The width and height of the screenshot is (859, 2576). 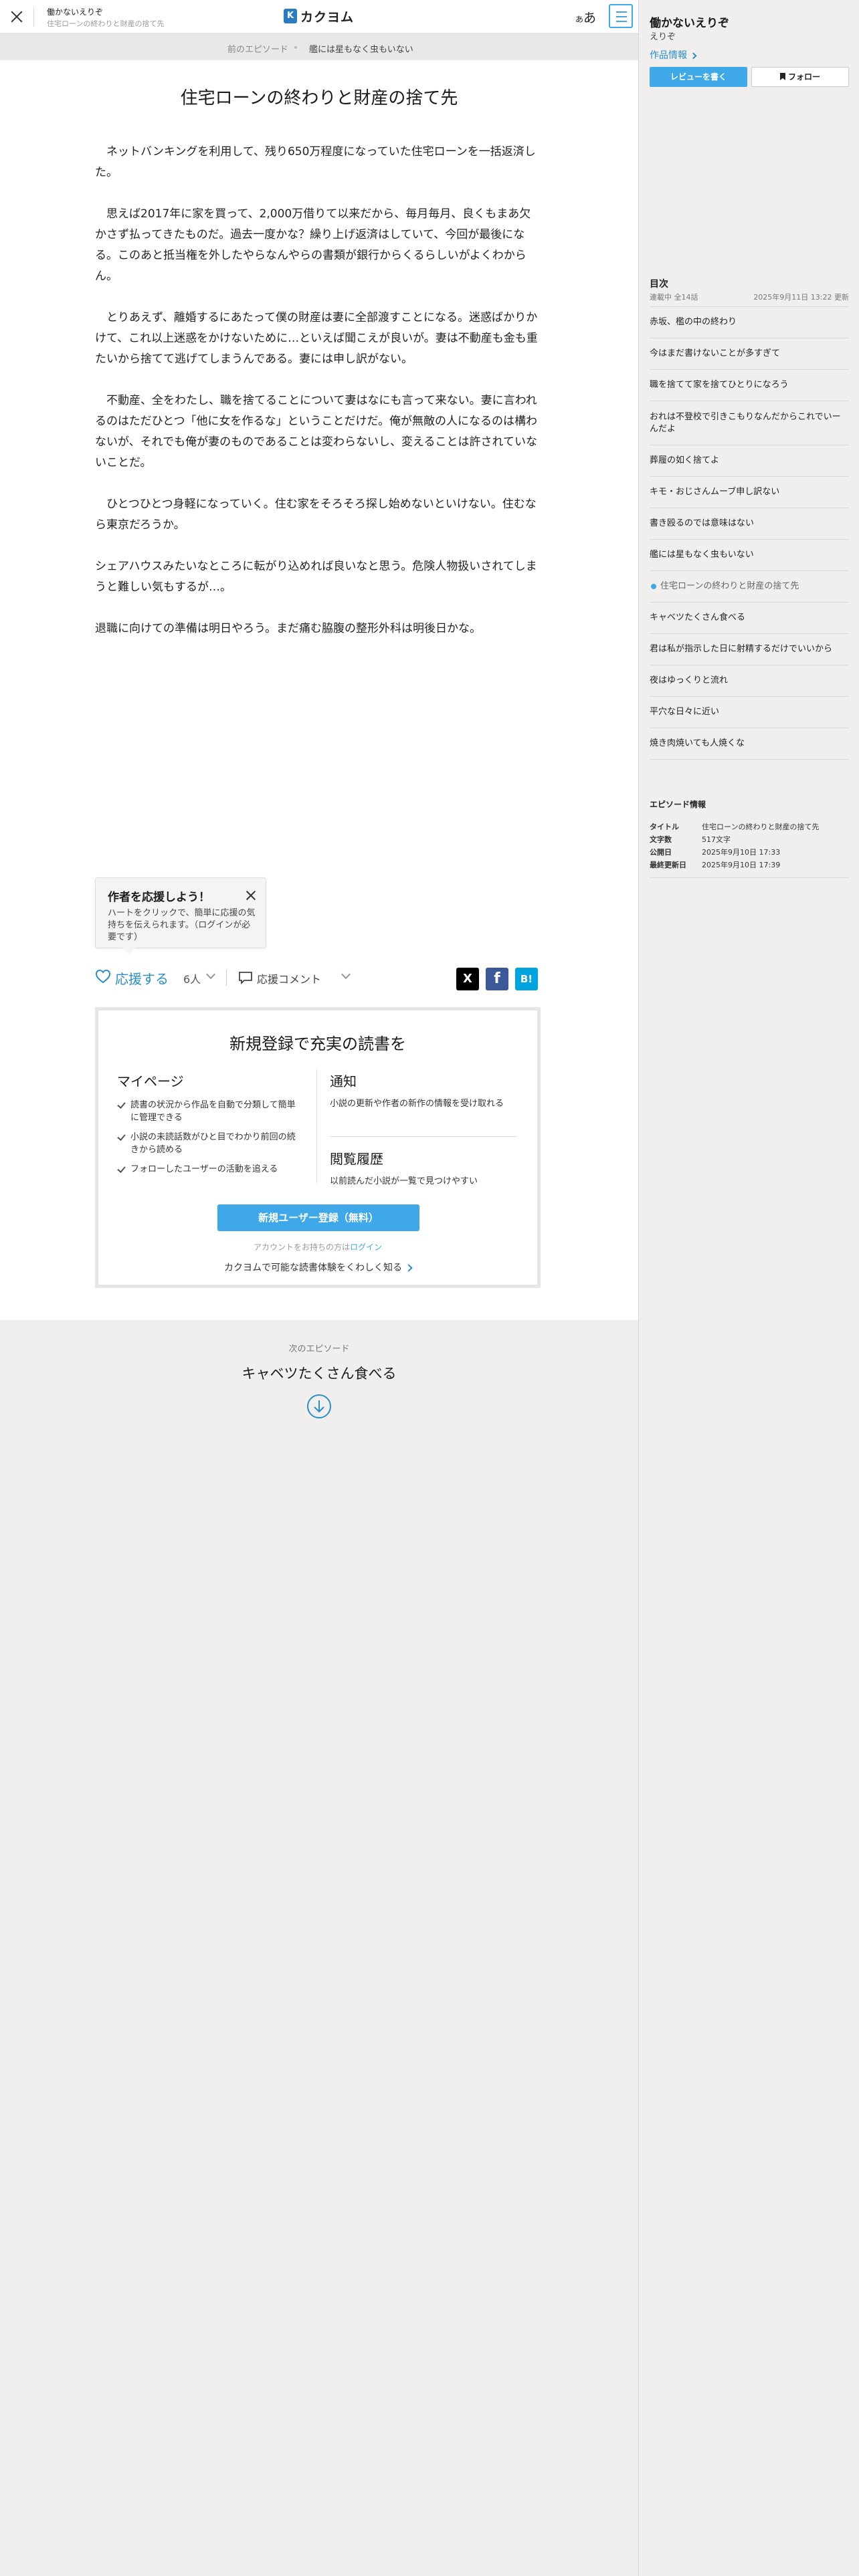 What do you see at coordinates (742, 865) in the screenshot?
I see `info-value: 2025年9月10日 17:39` at bounding box center [742, 865].